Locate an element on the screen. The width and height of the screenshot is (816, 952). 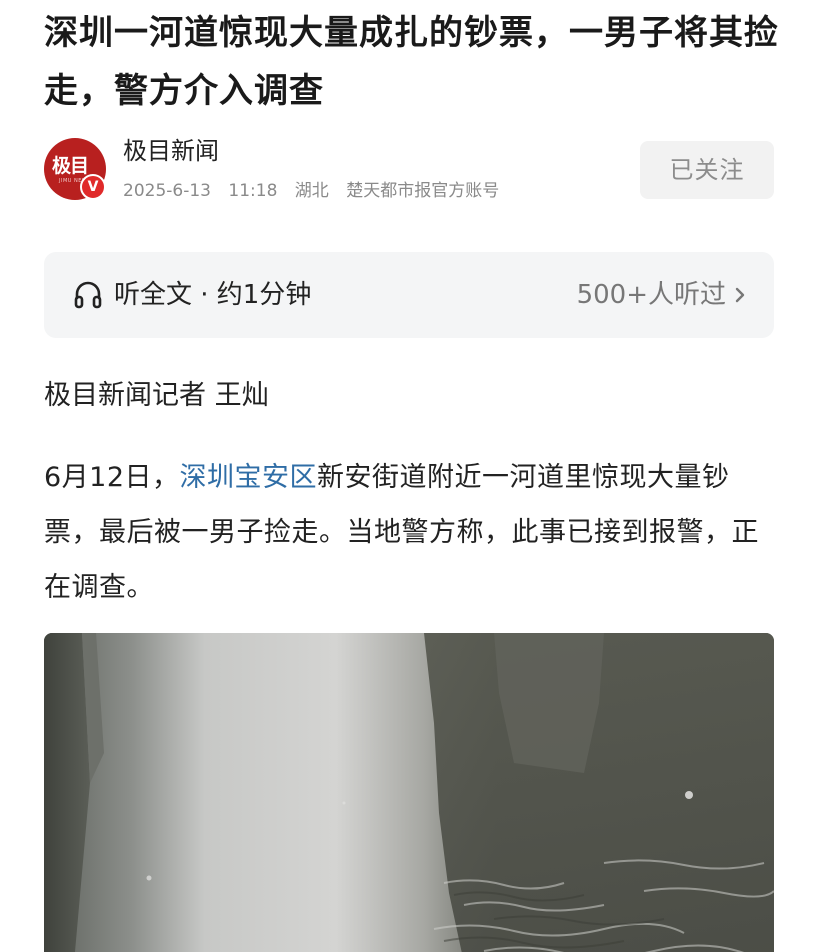
listen-label: 听全文 · 约1分钟 is located at coordinates (213, 295).